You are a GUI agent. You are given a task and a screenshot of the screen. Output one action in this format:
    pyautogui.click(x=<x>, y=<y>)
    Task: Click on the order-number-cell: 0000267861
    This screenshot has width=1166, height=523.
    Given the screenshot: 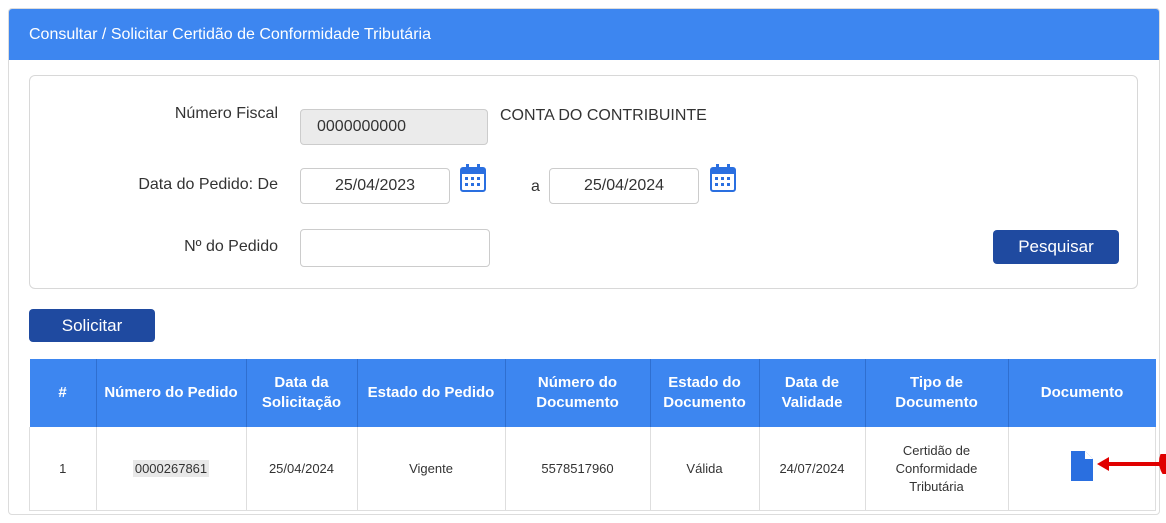 What is the action you would take?
    pyautogui.click(x=171, y=469)
    